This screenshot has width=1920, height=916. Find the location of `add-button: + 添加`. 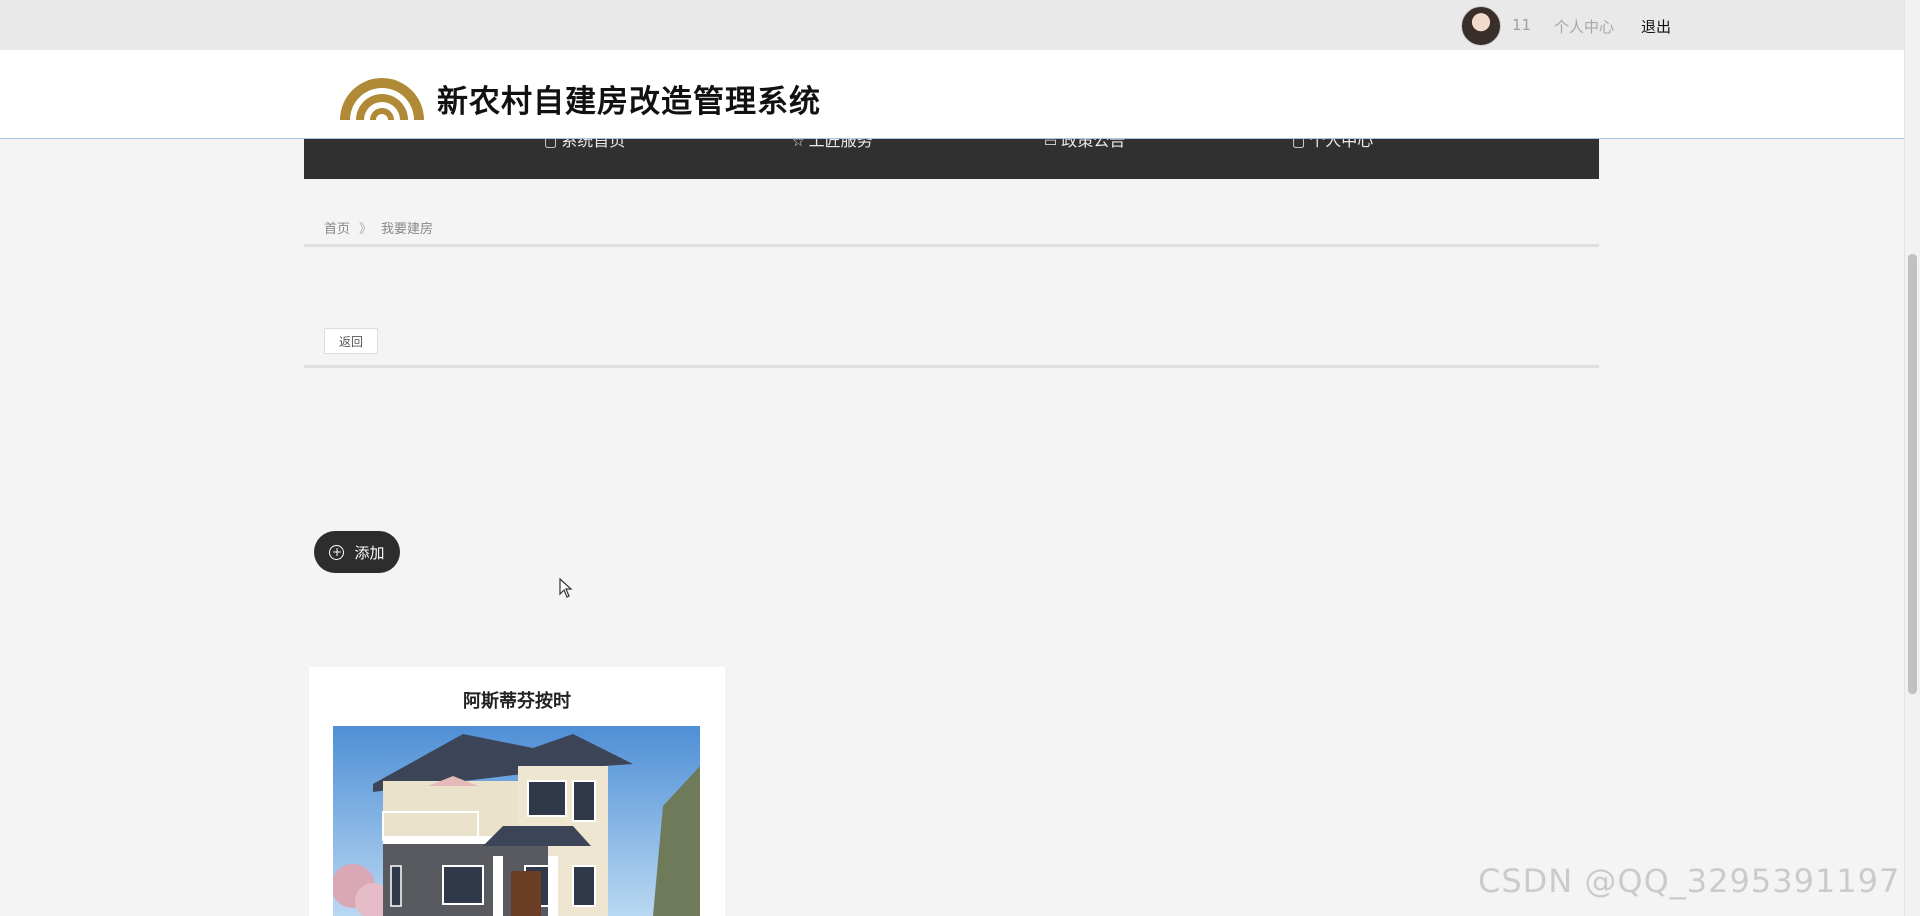

add-button: + 添加 is located at coordinates (357, 552).